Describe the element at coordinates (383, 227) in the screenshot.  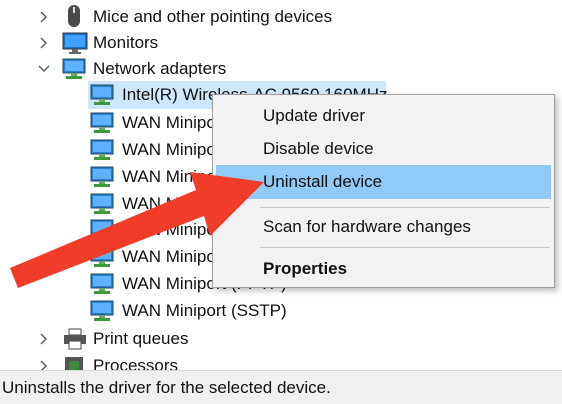
I see `menu-item-scan-hardware: Scan for hardware changes` at that location.